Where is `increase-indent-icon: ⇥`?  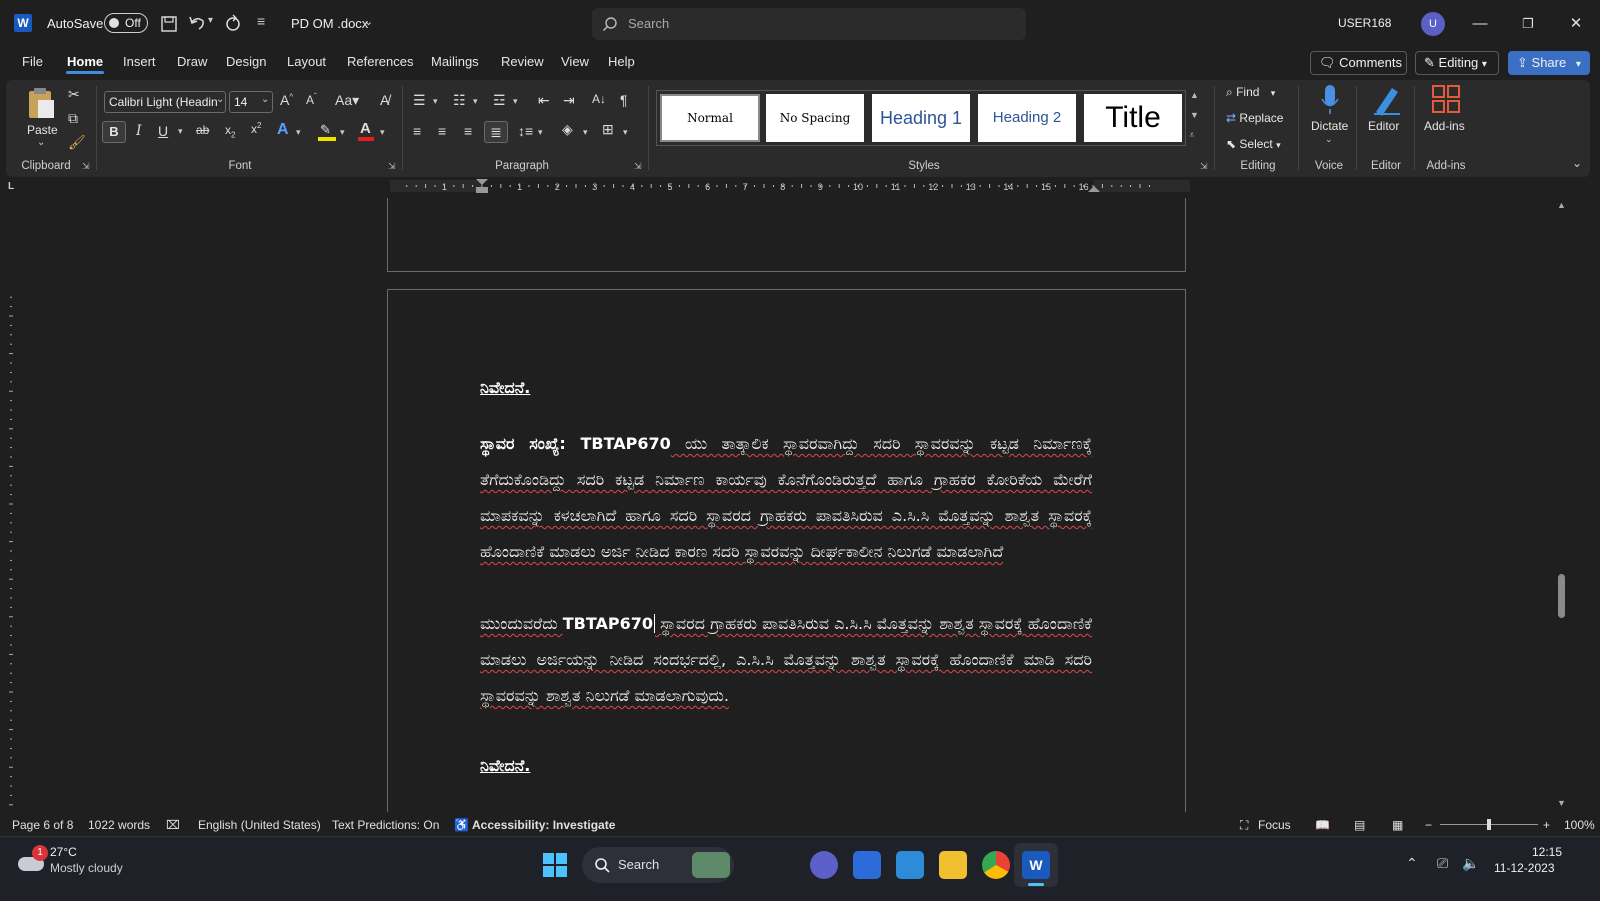 increase-indent-icon: ⇥ is located at coordinates (569, 100).